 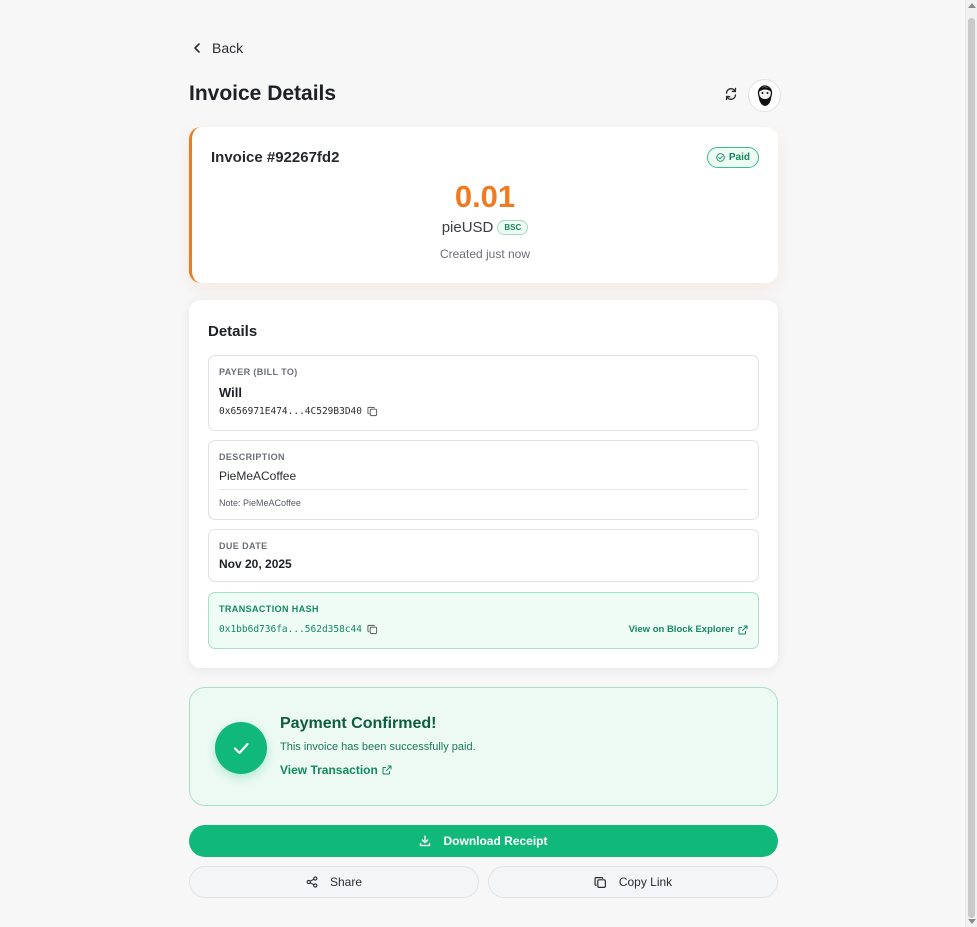 I want to click on currency-row: pieUSD BSC, so click(x=485, y=227).